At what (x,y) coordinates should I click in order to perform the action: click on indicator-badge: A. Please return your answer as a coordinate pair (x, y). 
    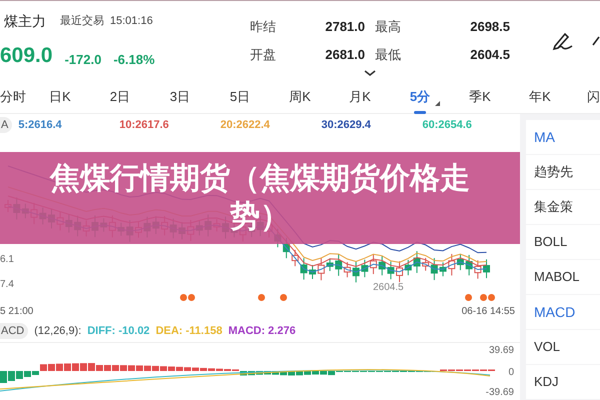
    Looking at the image, I should click on (6, 125).